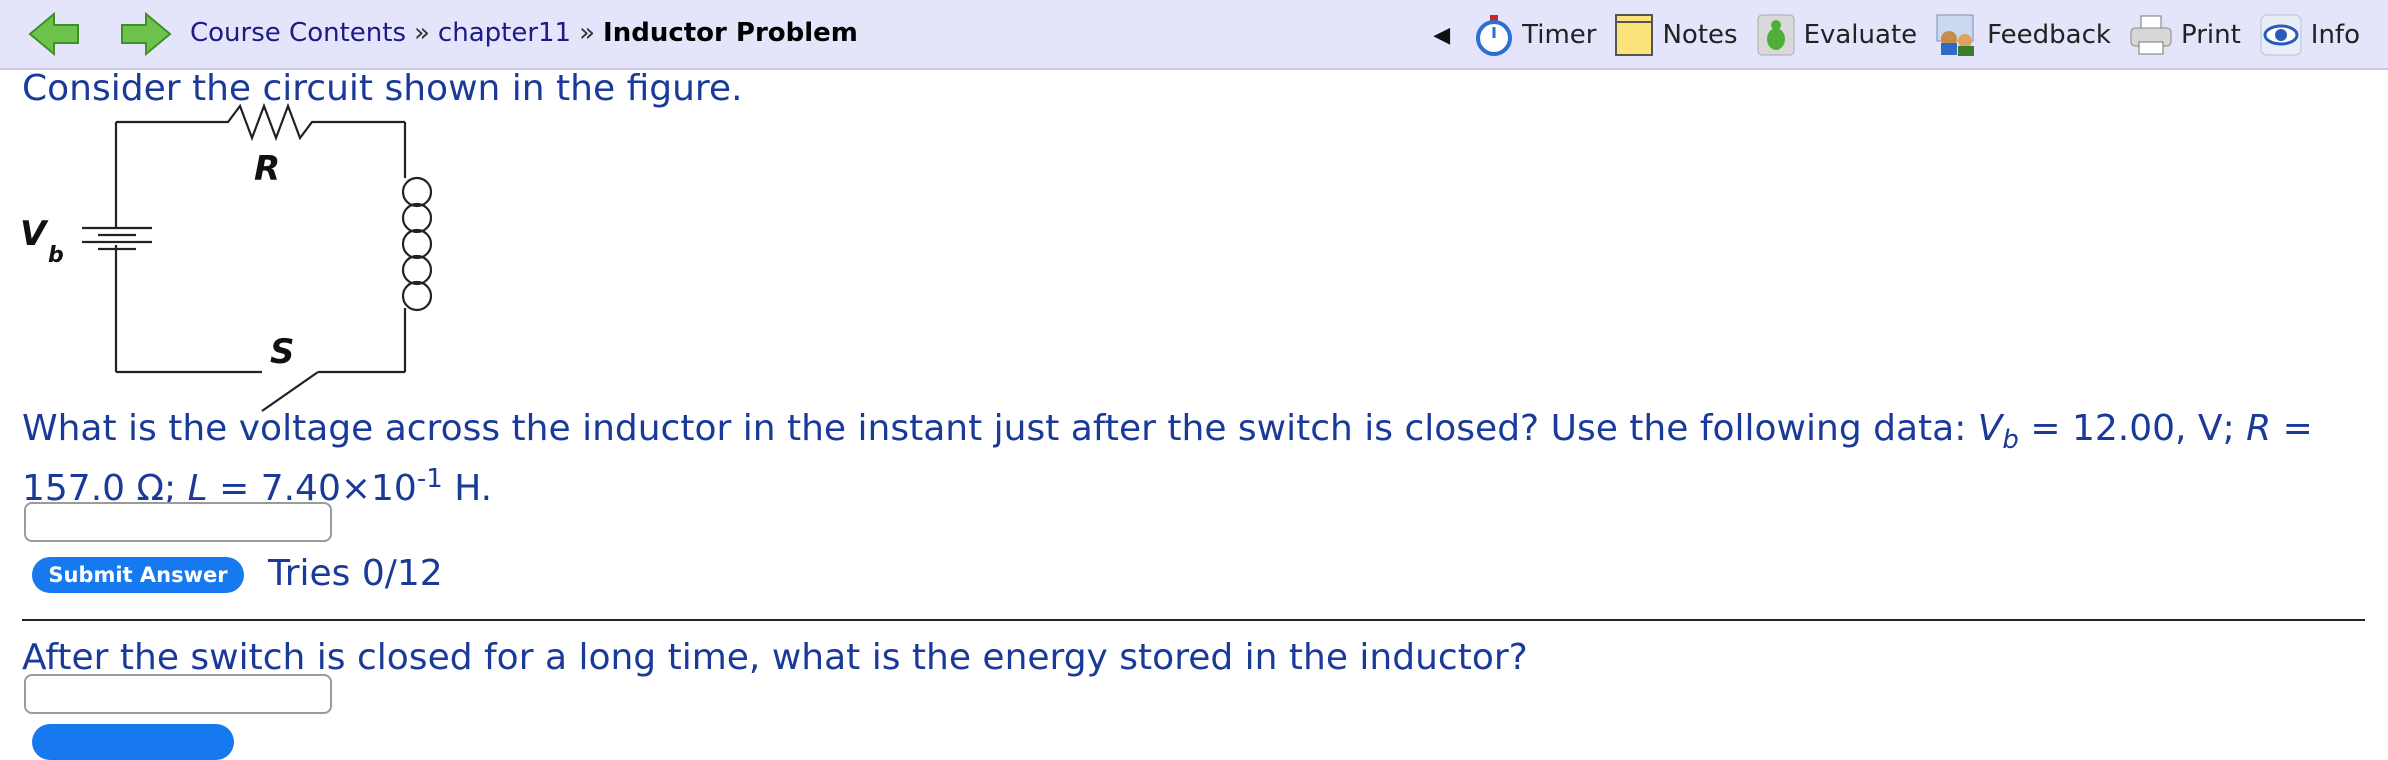 Image resolution: width=2388 pixels, height=760 pixels. Describe the element at coordinates (2210, 35) in the screenshot. I see `print-label: Print` at that location.